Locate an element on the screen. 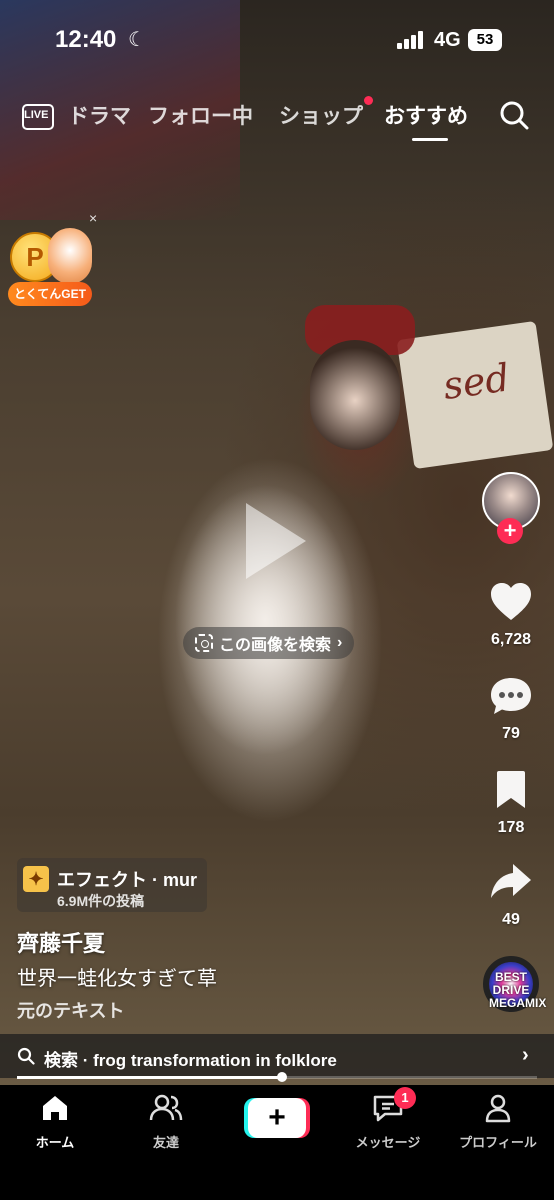  cat-mascot-icon is located at coordinates (70, 256).